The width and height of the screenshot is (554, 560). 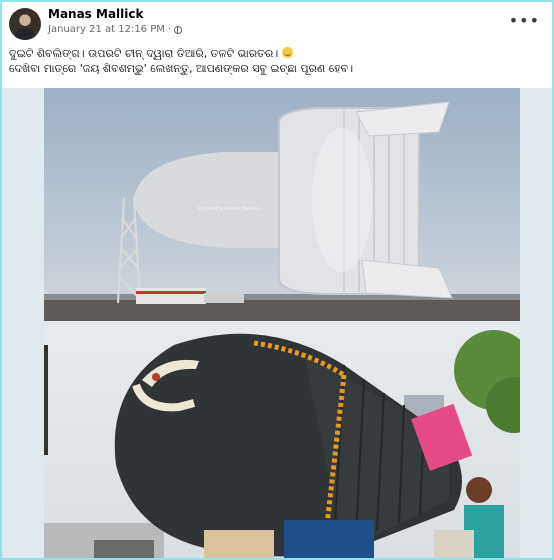 I want to click on smile-emoji-icon, so click(x=287, y=52).